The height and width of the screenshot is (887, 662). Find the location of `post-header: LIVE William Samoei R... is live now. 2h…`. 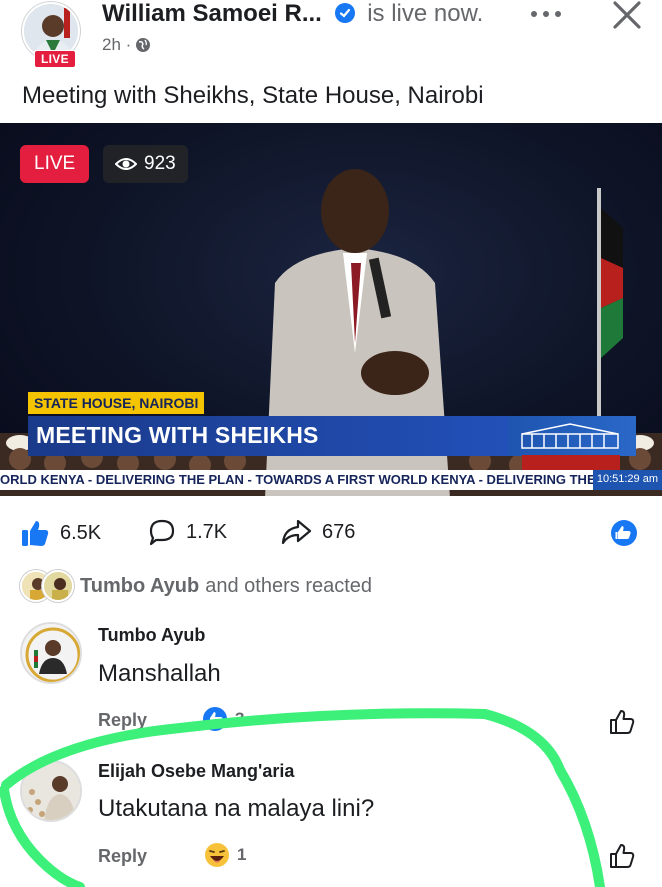

post-header: LIVE William Samoei R... is live now. 2h… is located at coordinates (331, 60).